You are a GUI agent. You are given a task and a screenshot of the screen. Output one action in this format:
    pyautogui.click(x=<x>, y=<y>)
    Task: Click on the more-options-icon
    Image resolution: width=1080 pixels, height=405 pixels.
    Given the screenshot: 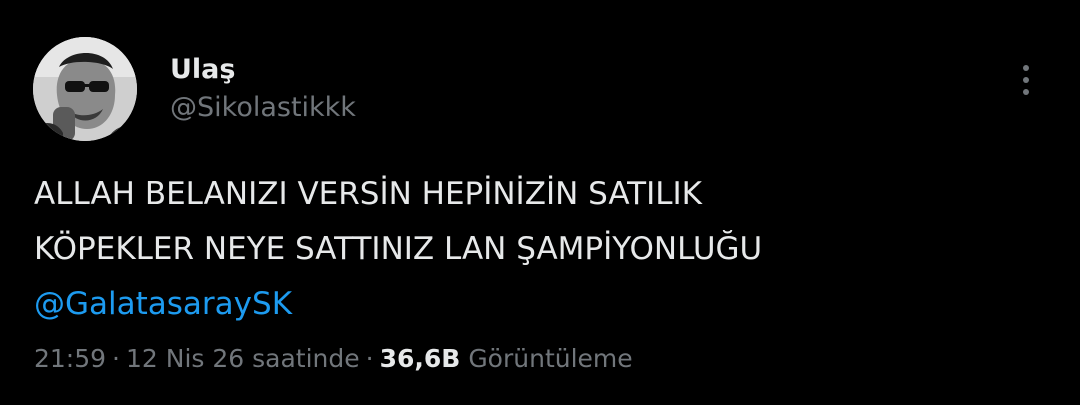 What is the action you would take?
    pyautogui.click(x=1026, y=80)
    